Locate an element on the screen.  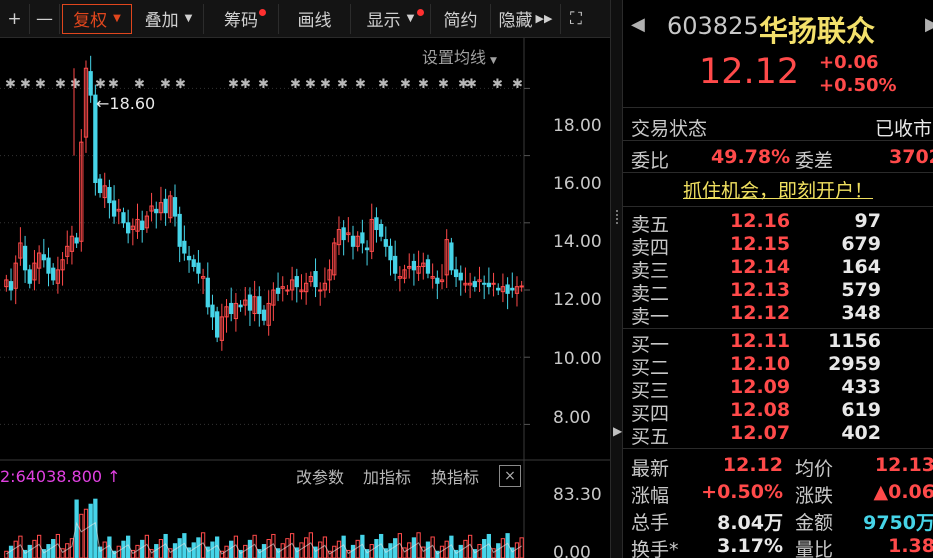
volume-header: 2:64038.800 ↑ 改参数 加指标 换指标 × is located at coordinates (262, 476).